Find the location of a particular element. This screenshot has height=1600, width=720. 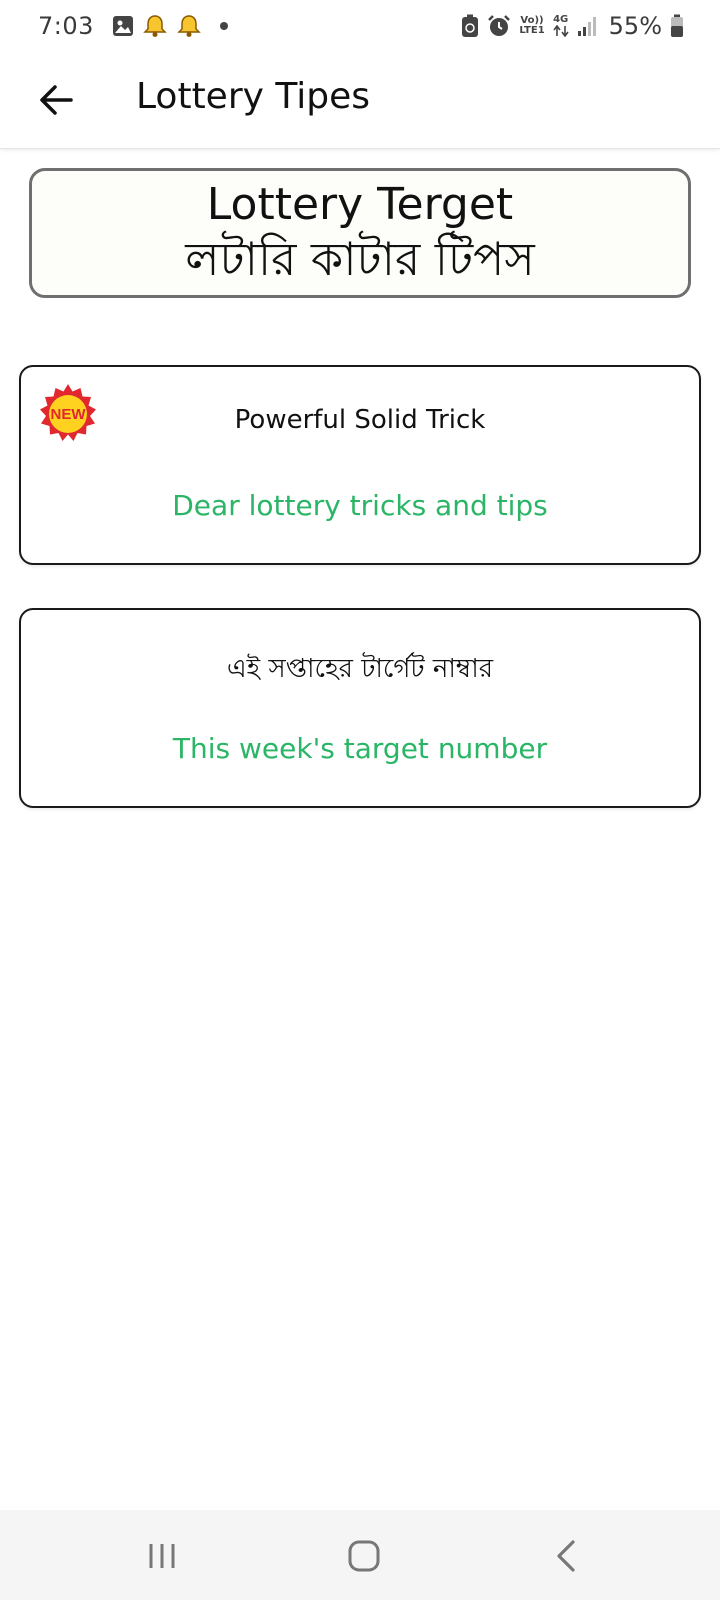

card-subtitle: This week's target number is located at coordinates (360, 748).